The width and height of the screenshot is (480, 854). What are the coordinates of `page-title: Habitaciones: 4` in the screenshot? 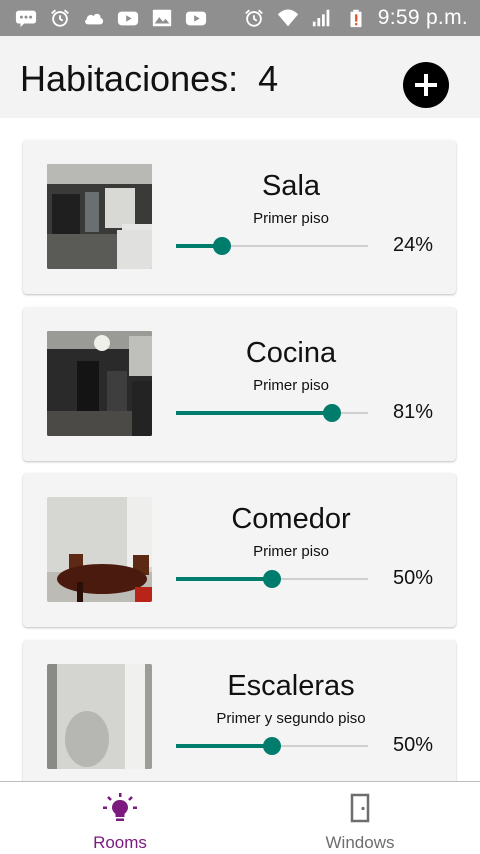 It's located at (149, 79).